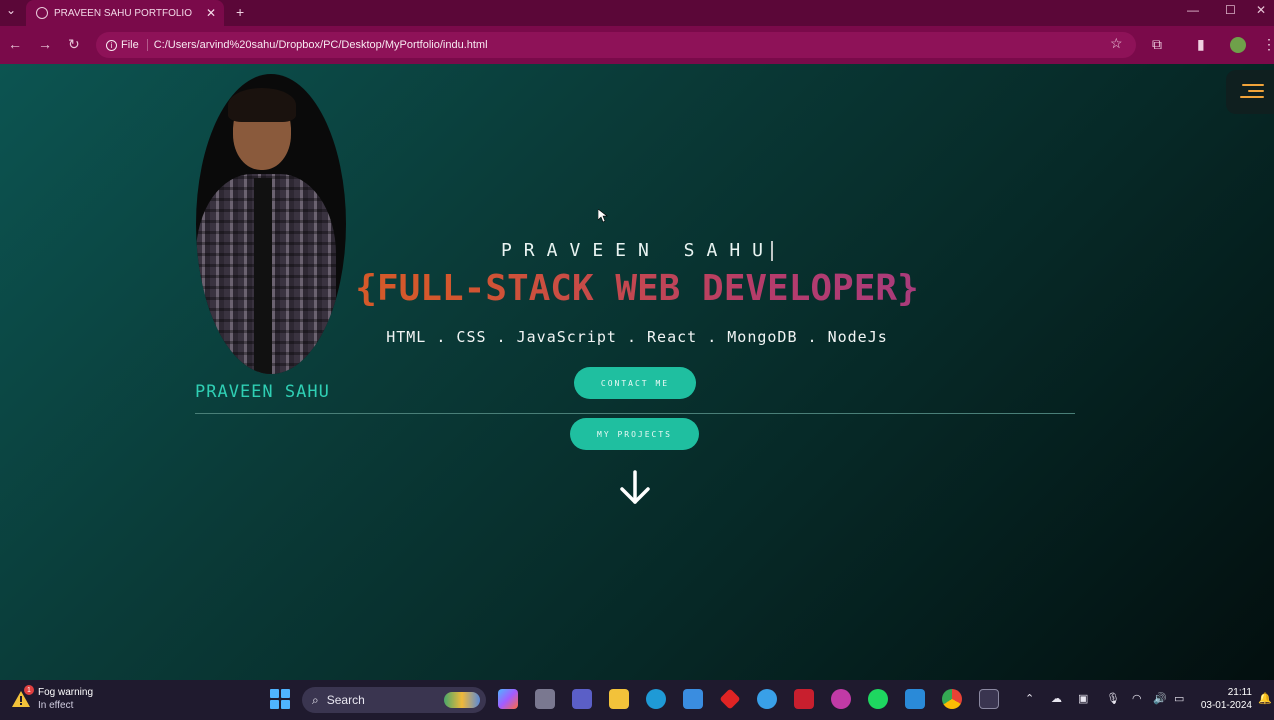 The height and width of the screenshot is (720, 1274). What do you see at coordinates (730, 699) in the screenshot?
I see `app-red-icon` at bounding box center [730, 699].